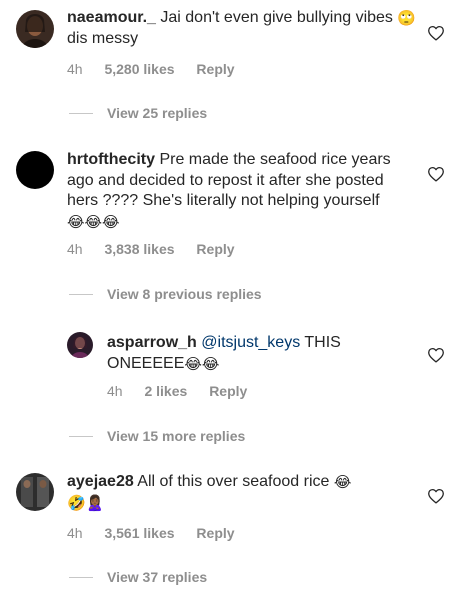 This screenshot has width=469, height=600. I want to click on emoji: 🙄, so click(407, 18).